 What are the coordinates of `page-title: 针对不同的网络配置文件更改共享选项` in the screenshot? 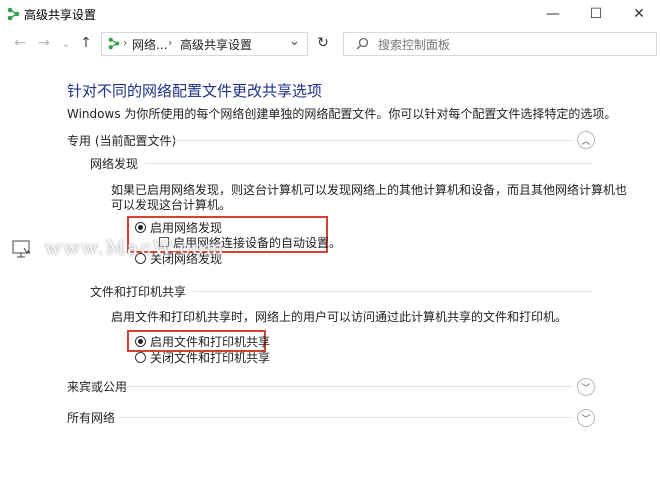 It's located at (195, 91).